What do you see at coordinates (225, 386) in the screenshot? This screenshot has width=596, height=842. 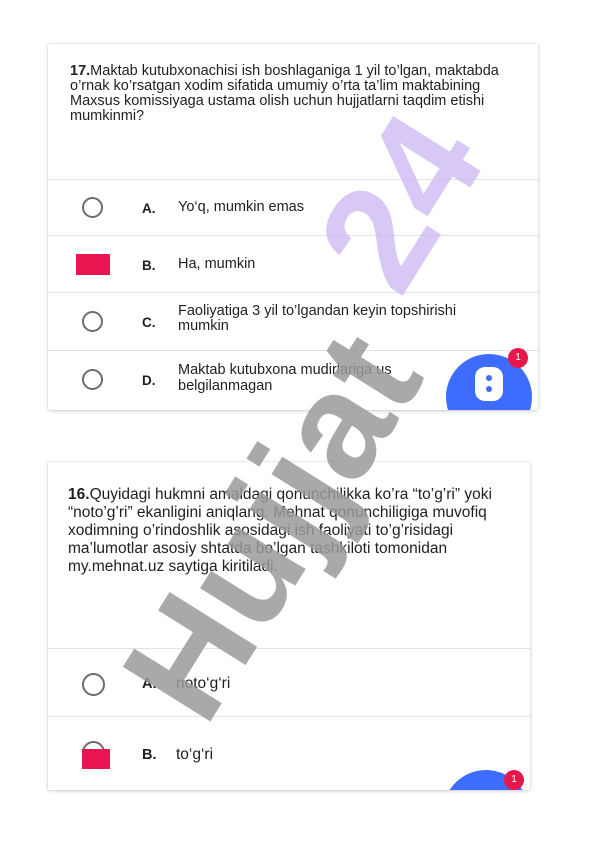 I see `option-label-line2: belgilanmagan` at bounding box center [225, 386].